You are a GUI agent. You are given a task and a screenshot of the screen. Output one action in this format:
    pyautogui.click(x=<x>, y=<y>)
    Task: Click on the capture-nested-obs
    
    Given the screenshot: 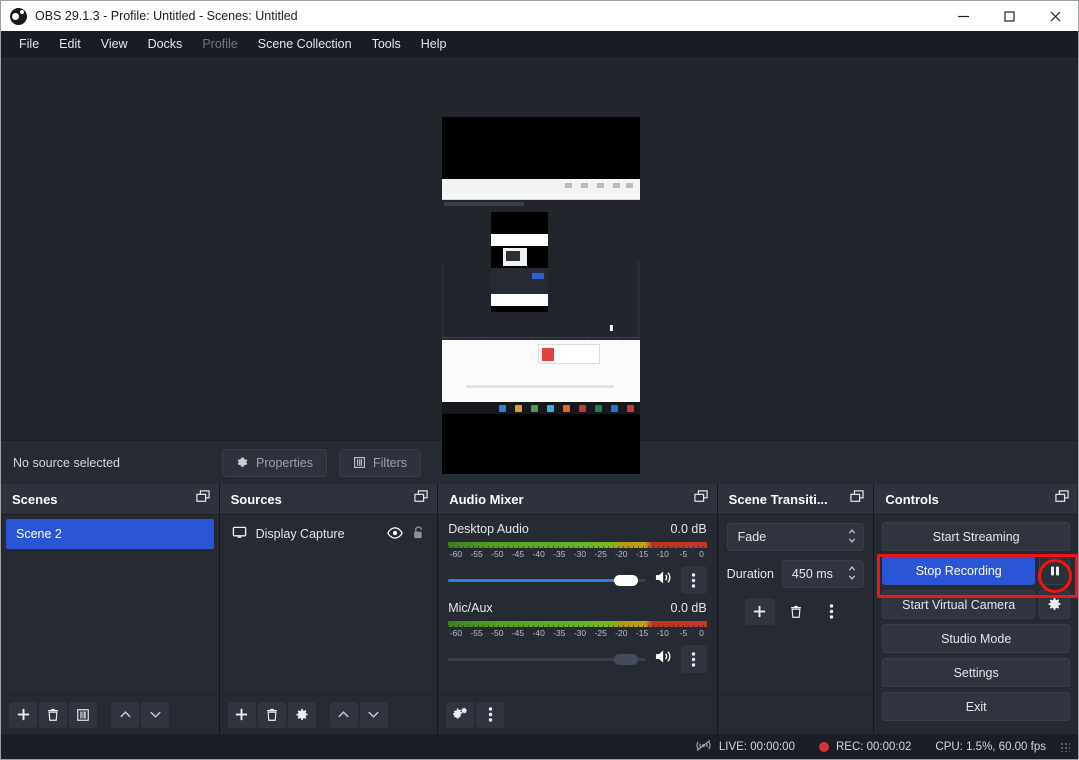 What is the action you would take?
    pyautogui.click(x=541, y=311)
    